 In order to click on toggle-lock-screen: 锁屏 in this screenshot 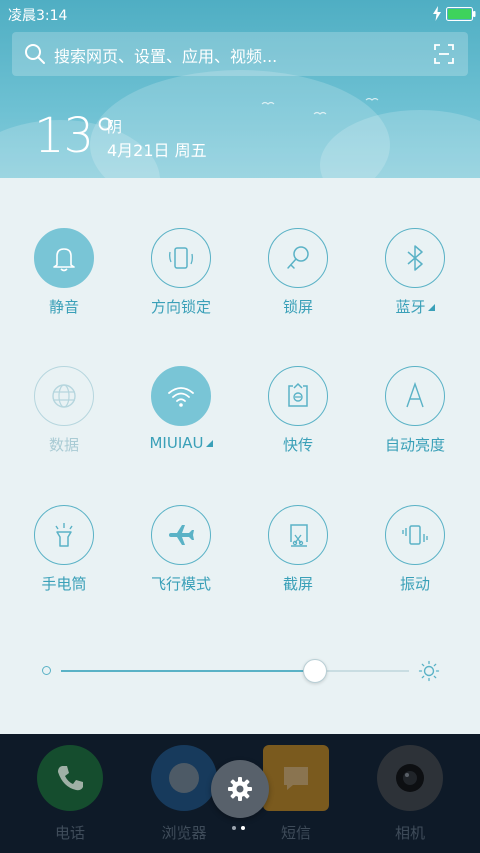, I will do `click(298, 283)`.